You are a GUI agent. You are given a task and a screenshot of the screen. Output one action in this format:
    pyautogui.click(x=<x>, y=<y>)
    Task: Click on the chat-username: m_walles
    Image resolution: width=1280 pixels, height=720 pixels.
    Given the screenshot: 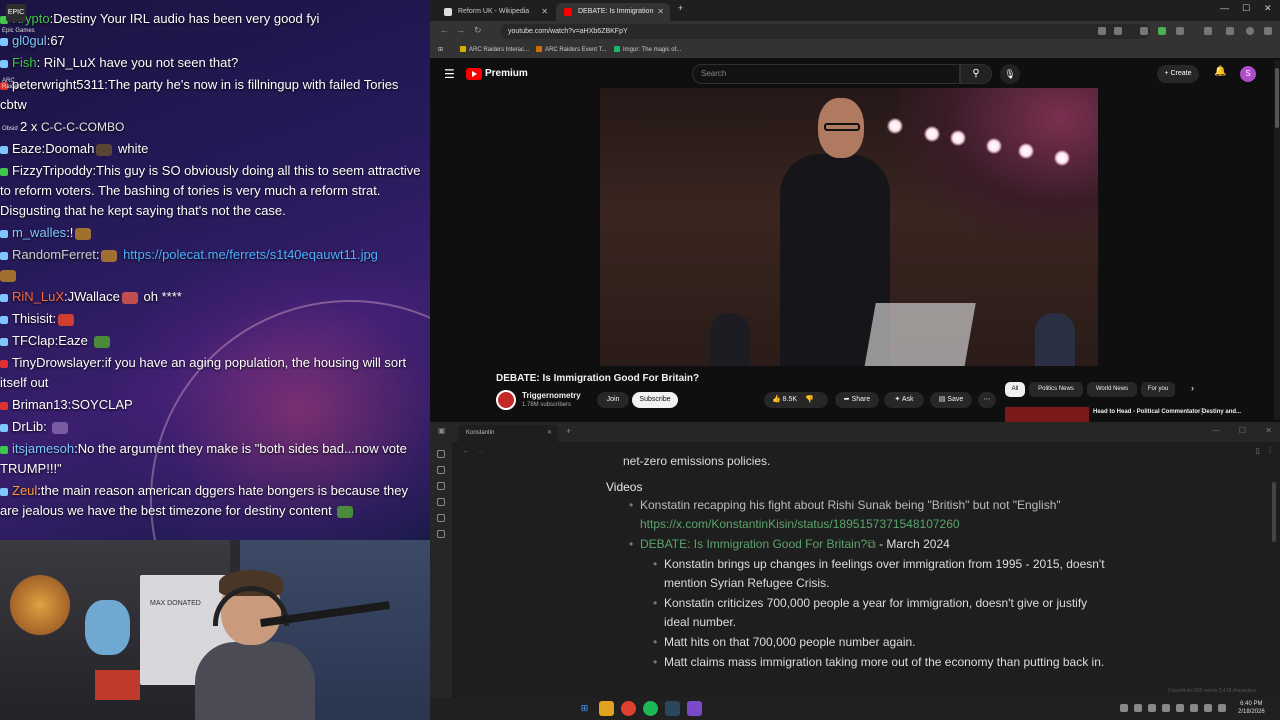 What is the action you would take?
    pyautogui.click(x=39, y=232)
    